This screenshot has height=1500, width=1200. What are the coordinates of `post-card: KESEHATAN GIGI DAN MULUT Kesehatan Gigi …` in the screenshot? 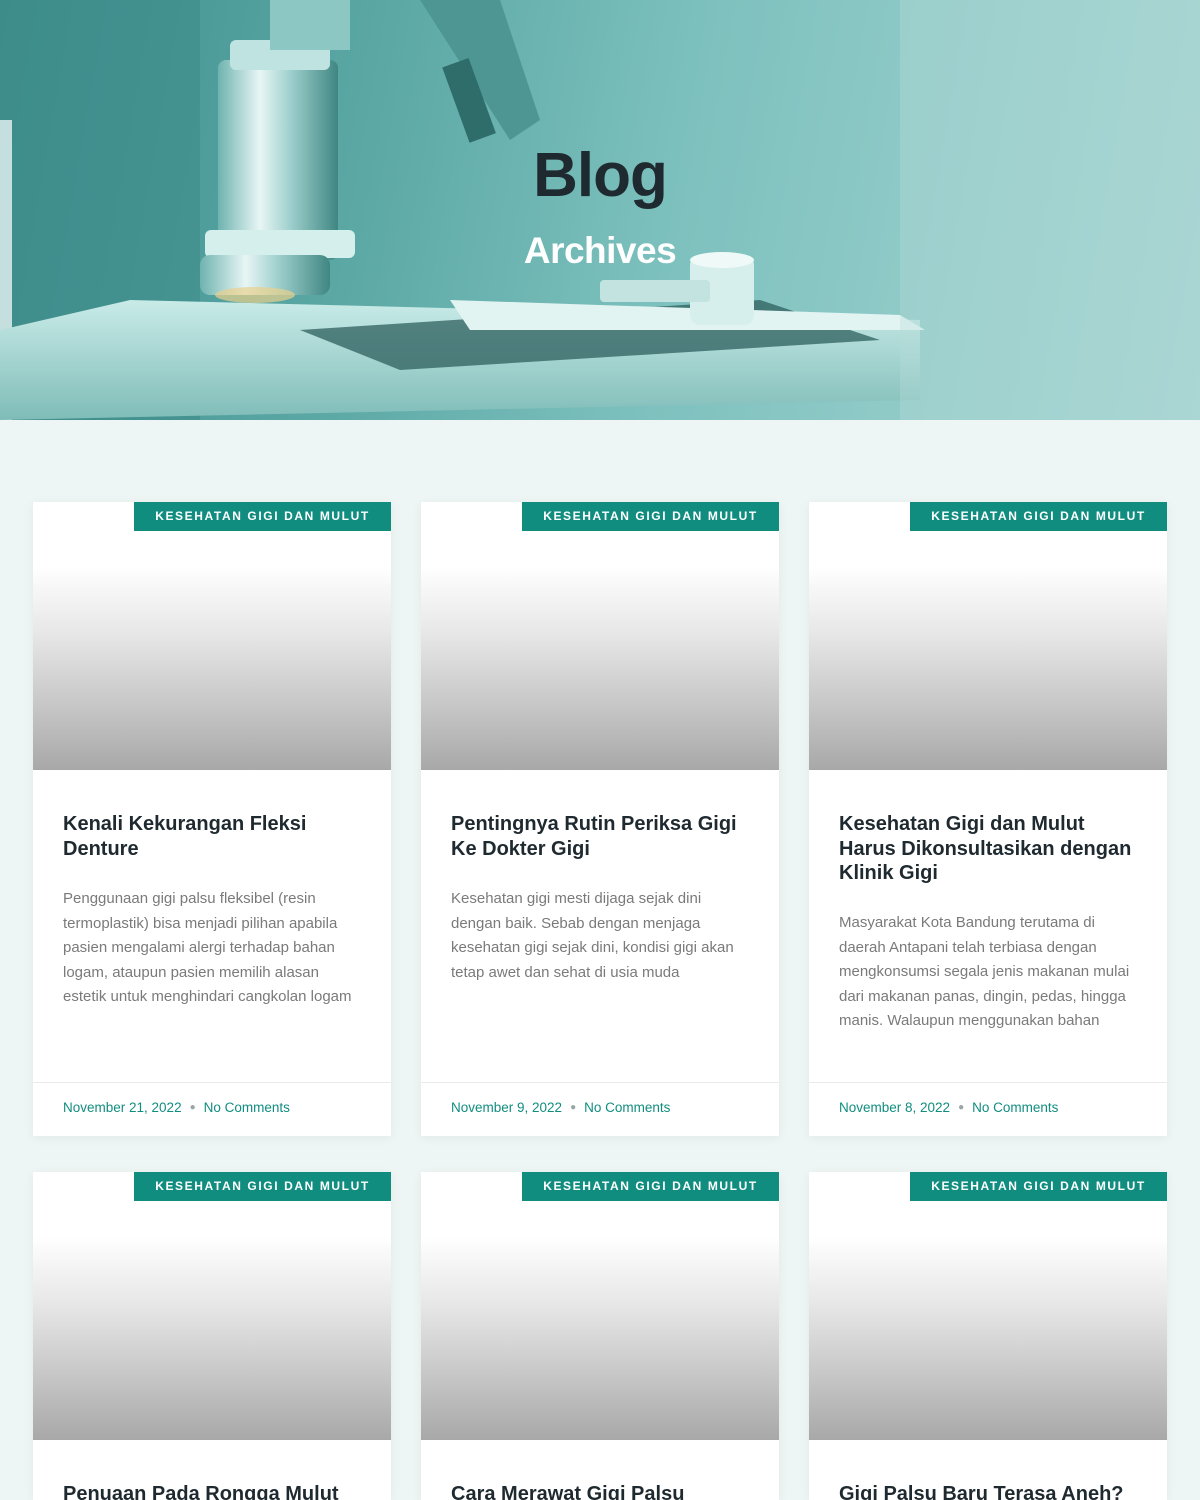 It's located at (988, 819).